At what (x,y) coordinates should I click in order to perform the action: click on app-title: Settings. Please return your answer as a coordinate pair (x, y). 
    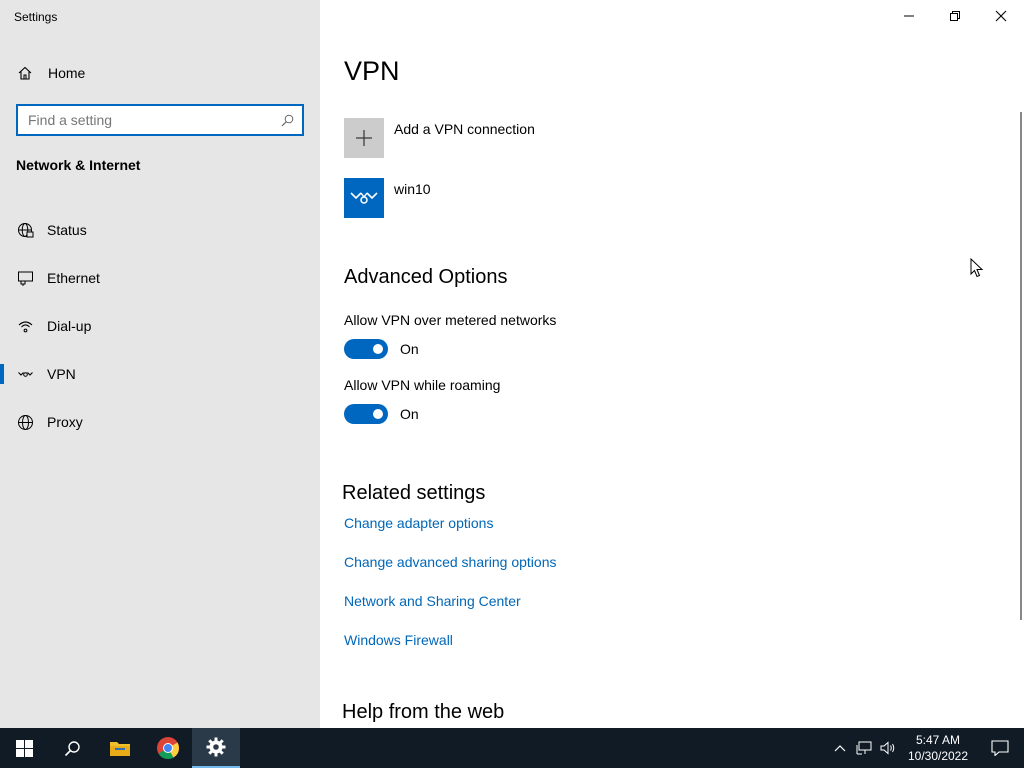
    Looking at the image, I should click on (36, 17).